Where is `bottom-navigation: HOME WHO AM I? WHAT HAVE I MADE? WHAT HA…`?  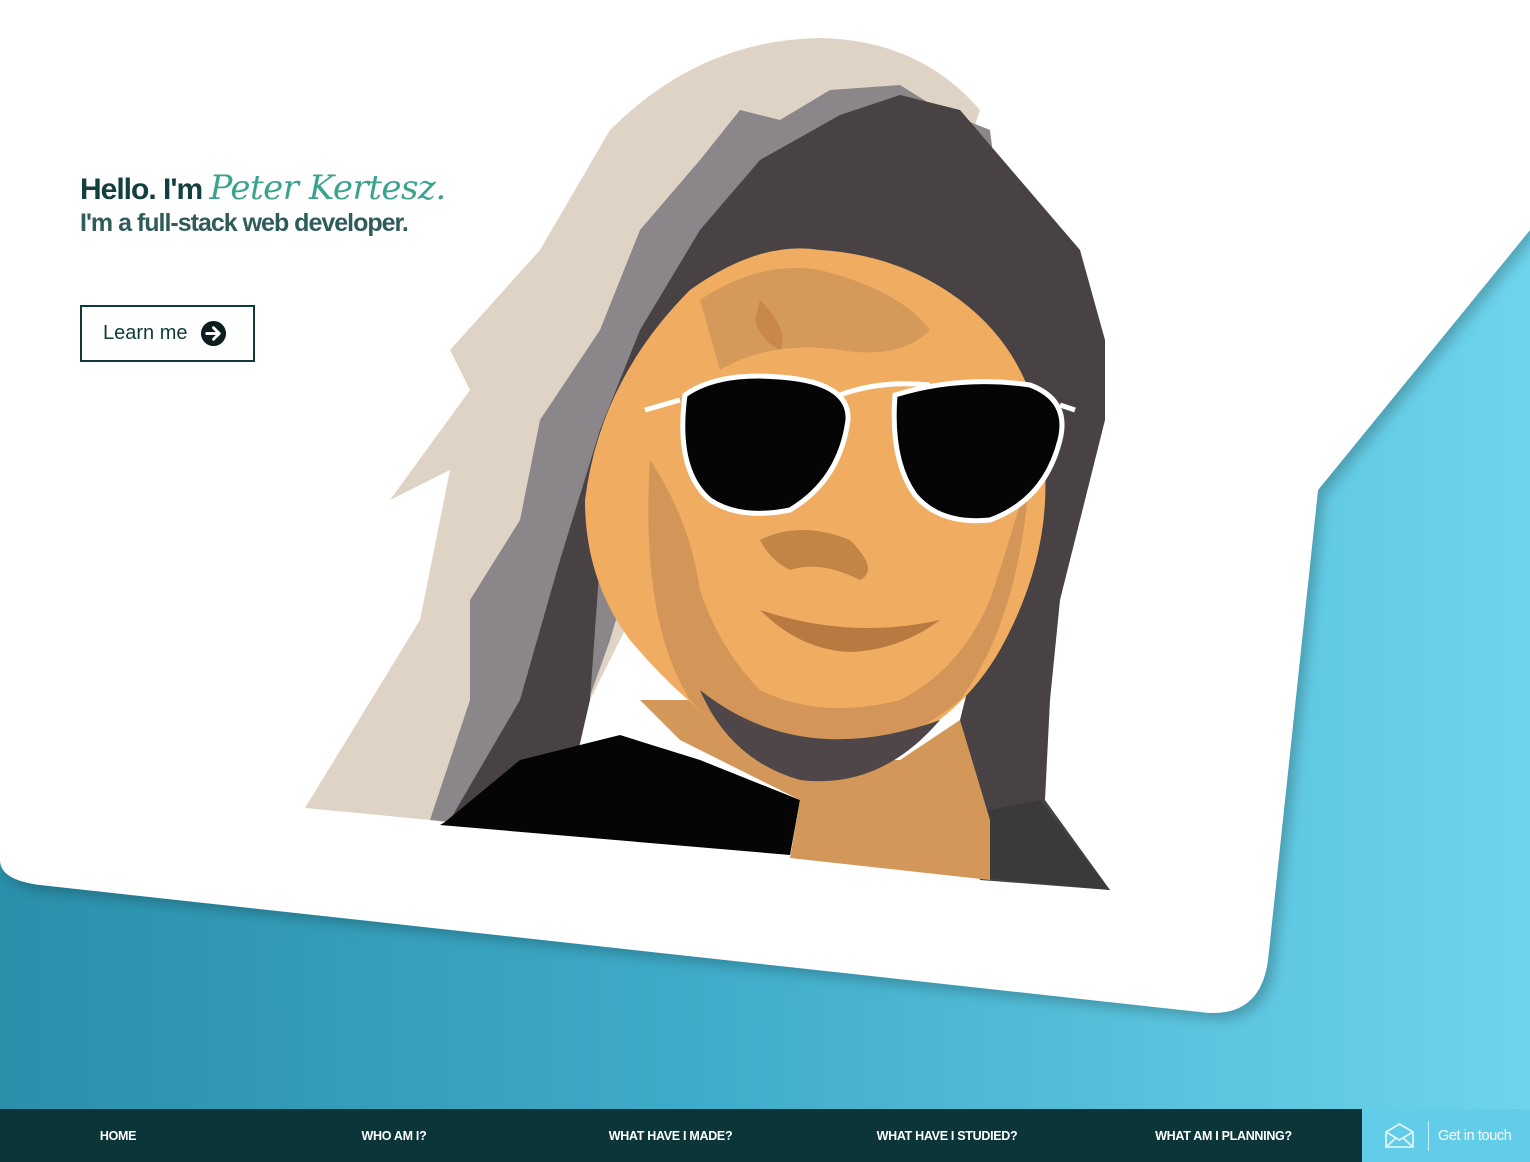
bottom-navigation: HOME WHO AM I? WHAT HAVE I MADE? WHAT HA… is located at coordinates (765, 1135).